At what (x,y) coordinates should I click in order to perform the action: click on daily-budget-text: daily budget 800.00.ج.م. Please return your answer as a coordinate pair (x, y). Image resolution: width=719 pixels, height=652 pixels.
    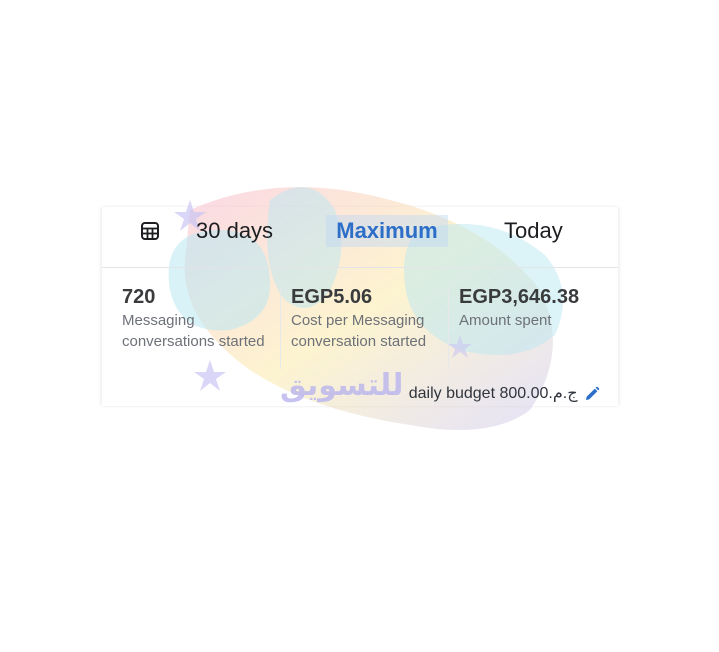
    Looking at the image, I should click on (493, 393).